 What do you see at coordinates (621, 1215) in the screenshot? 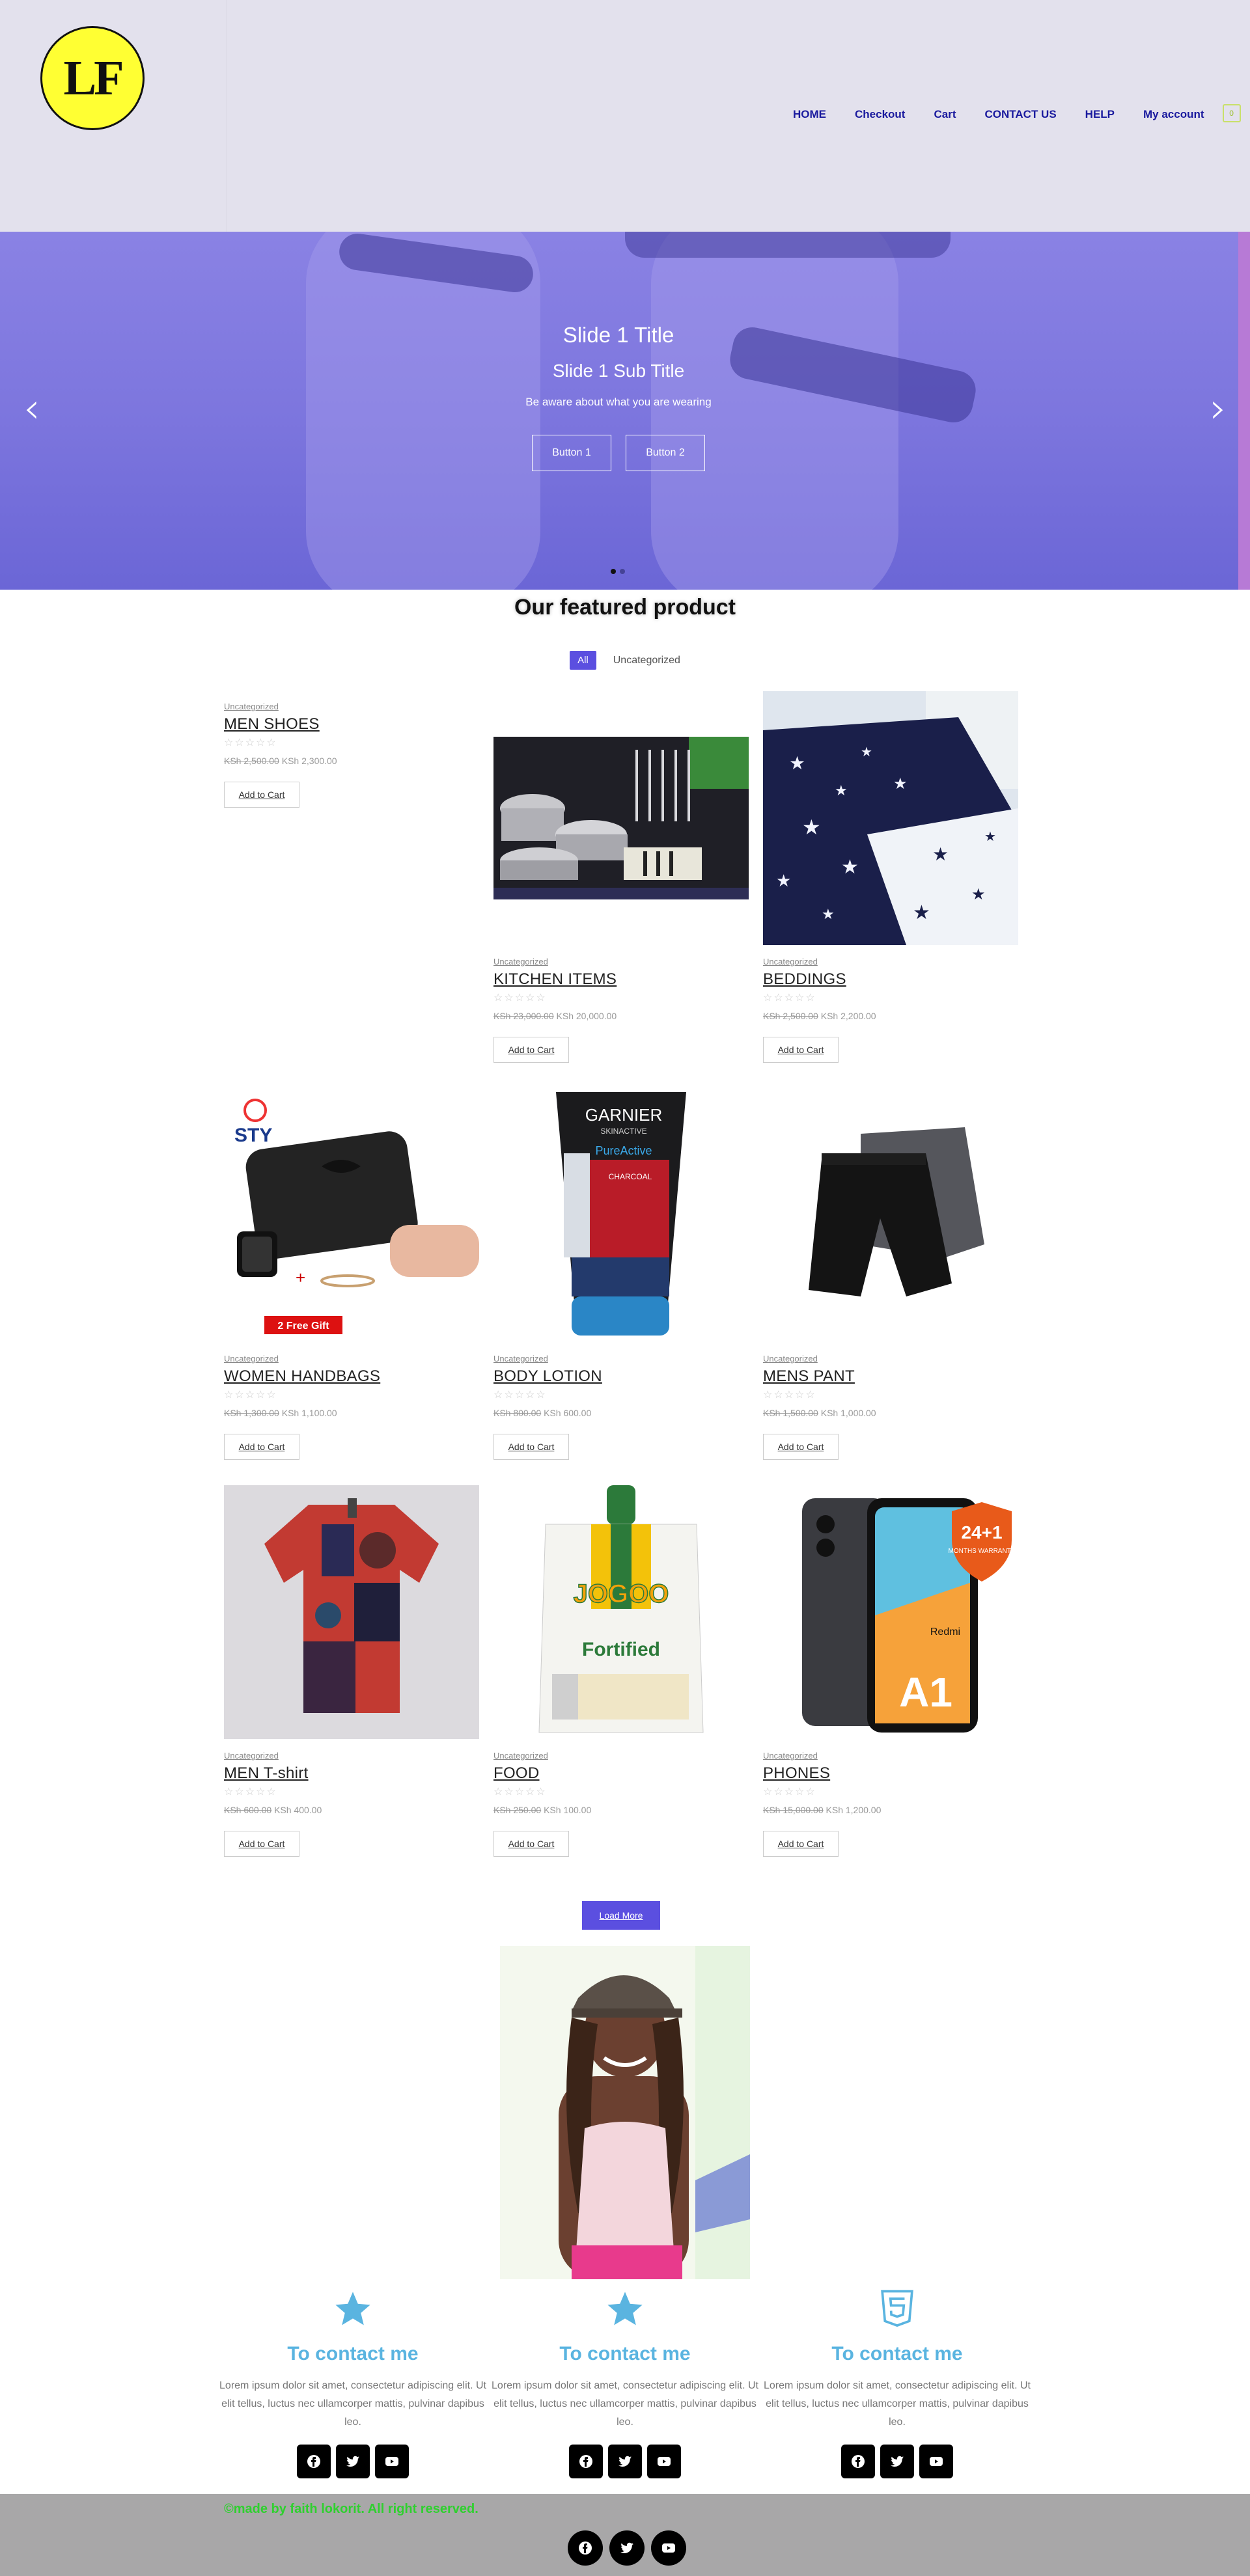
I see `product-image-lotion: GARNIER SKINACTIVE PureActive CHARCOAL` at bounding box center [621, 1215].